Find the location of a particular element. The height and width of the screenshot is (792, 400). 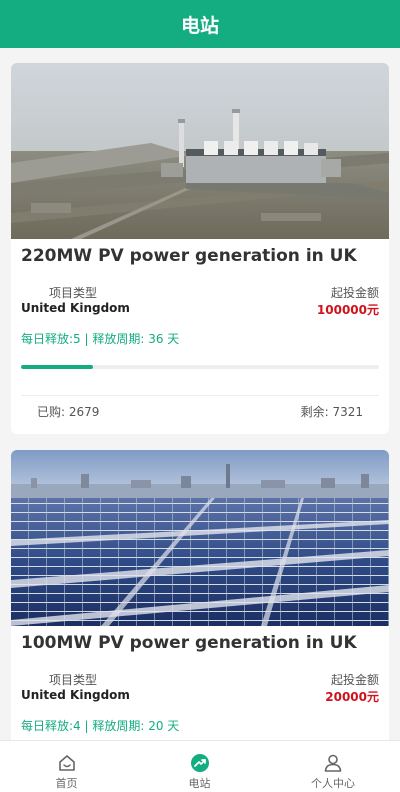

remaining-count: 剩余: 7321 is located at coordinates (331, 412).